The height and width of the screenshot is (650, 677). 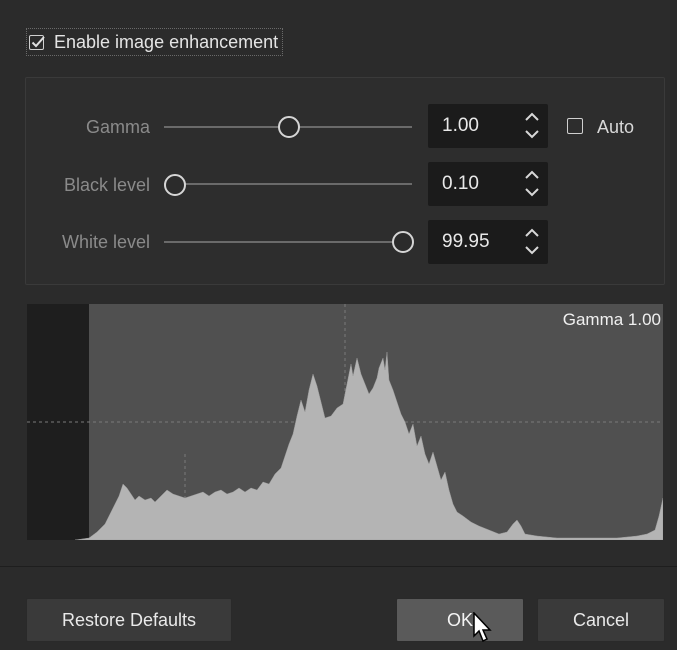 What do you see at coordinates (166, 41) in the screenshot?
I see `enable-enhancement-label: Enable image enhancement` at bounding box center [166, 41].